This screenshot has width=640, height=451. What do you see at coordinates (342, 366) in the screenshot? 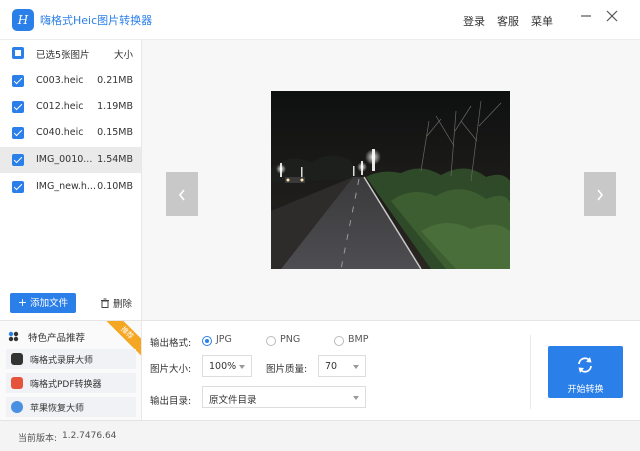
I see `image-quality-select: 70` at bounding box center [342, 366].